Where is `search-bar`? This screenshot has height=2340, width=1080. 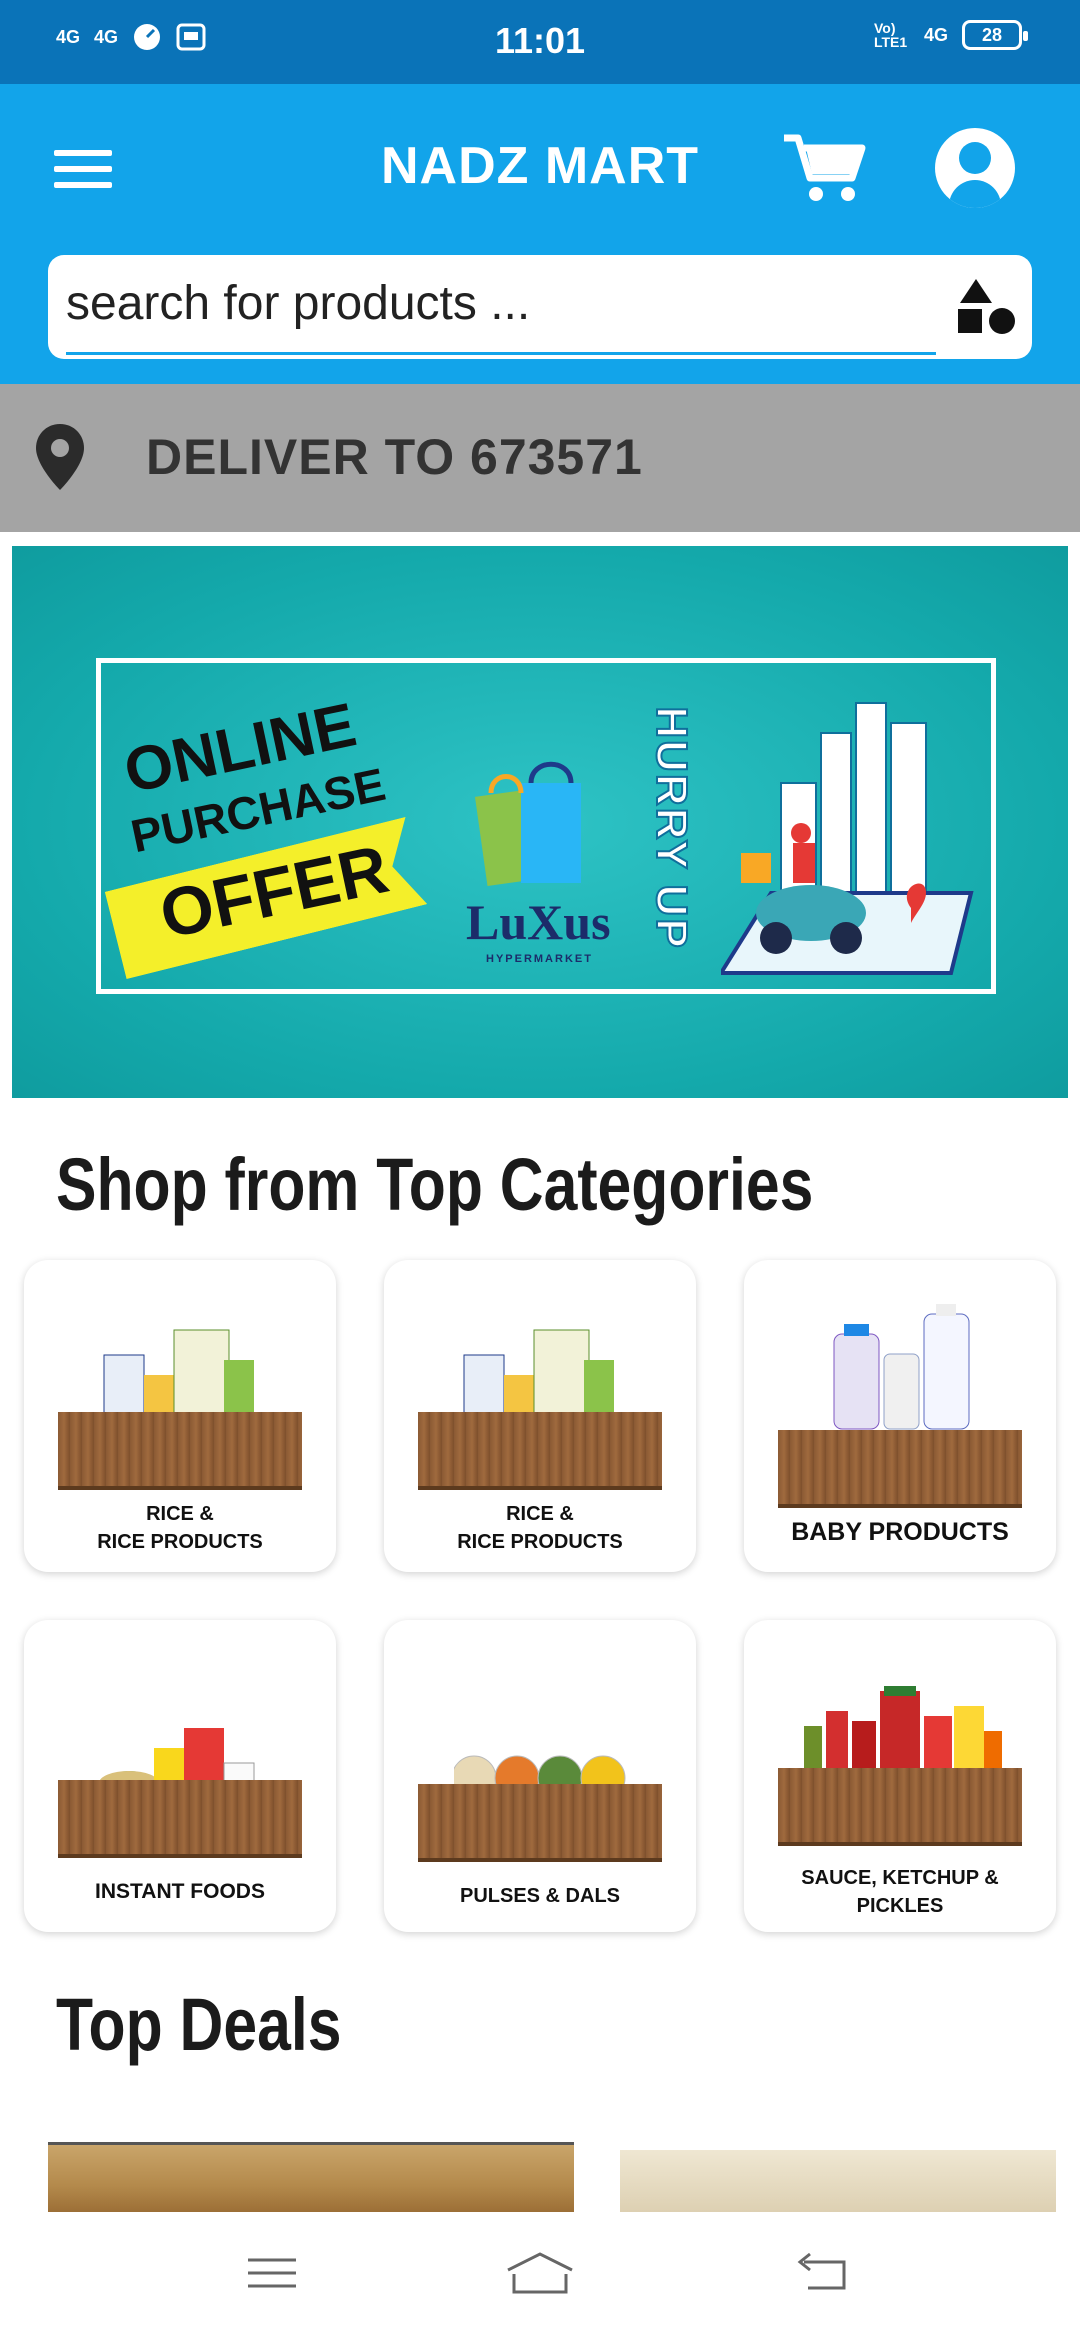
search-bar is located at coordinates (540, 307).